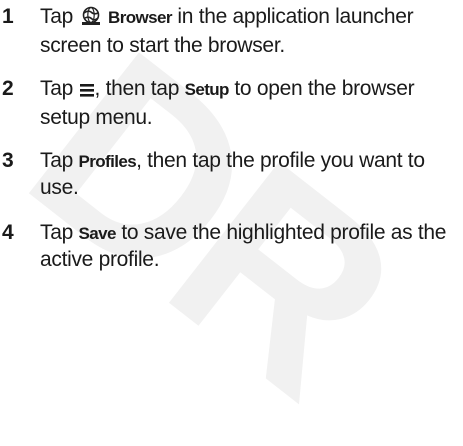 This screenshot has width=463, height=446. What do you see at coordinates (91, 19) in the screenshot?
I see `browser-globe-icon` at bounding box center [91, 19].